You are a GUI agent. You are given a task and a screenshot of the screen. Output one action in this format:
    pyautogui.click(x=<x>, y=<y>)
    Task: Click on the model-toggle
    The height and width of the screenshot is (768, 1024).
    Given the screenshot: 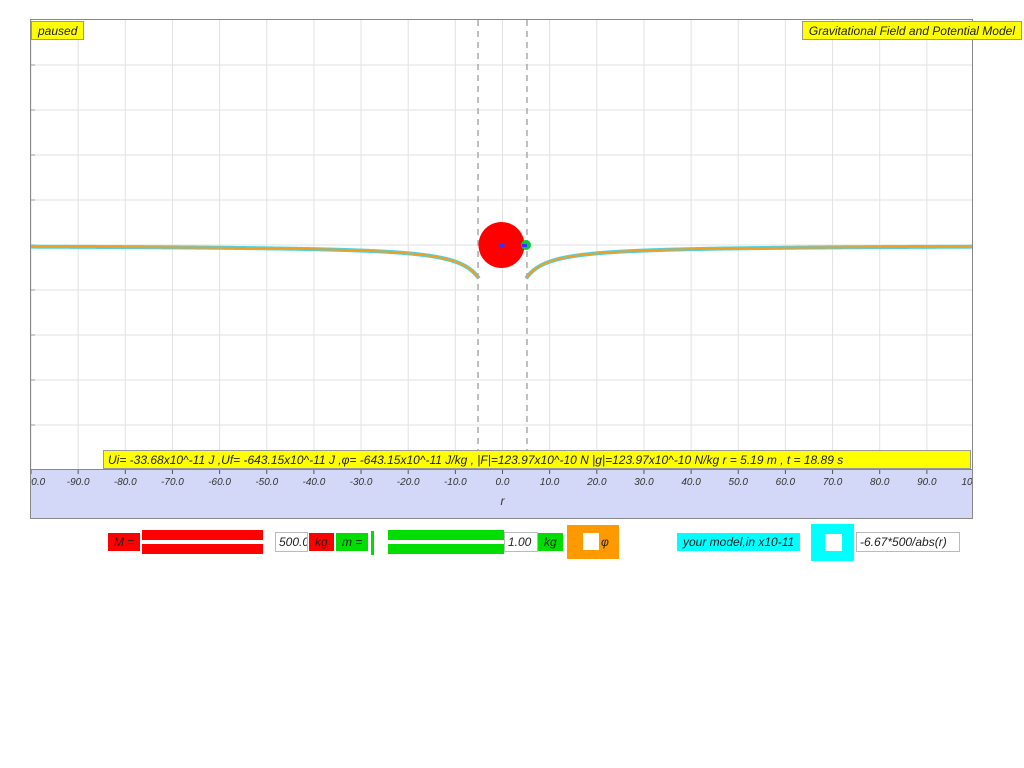 What is the action you would take?
    pyautogui.click(x=832, y=542)
    